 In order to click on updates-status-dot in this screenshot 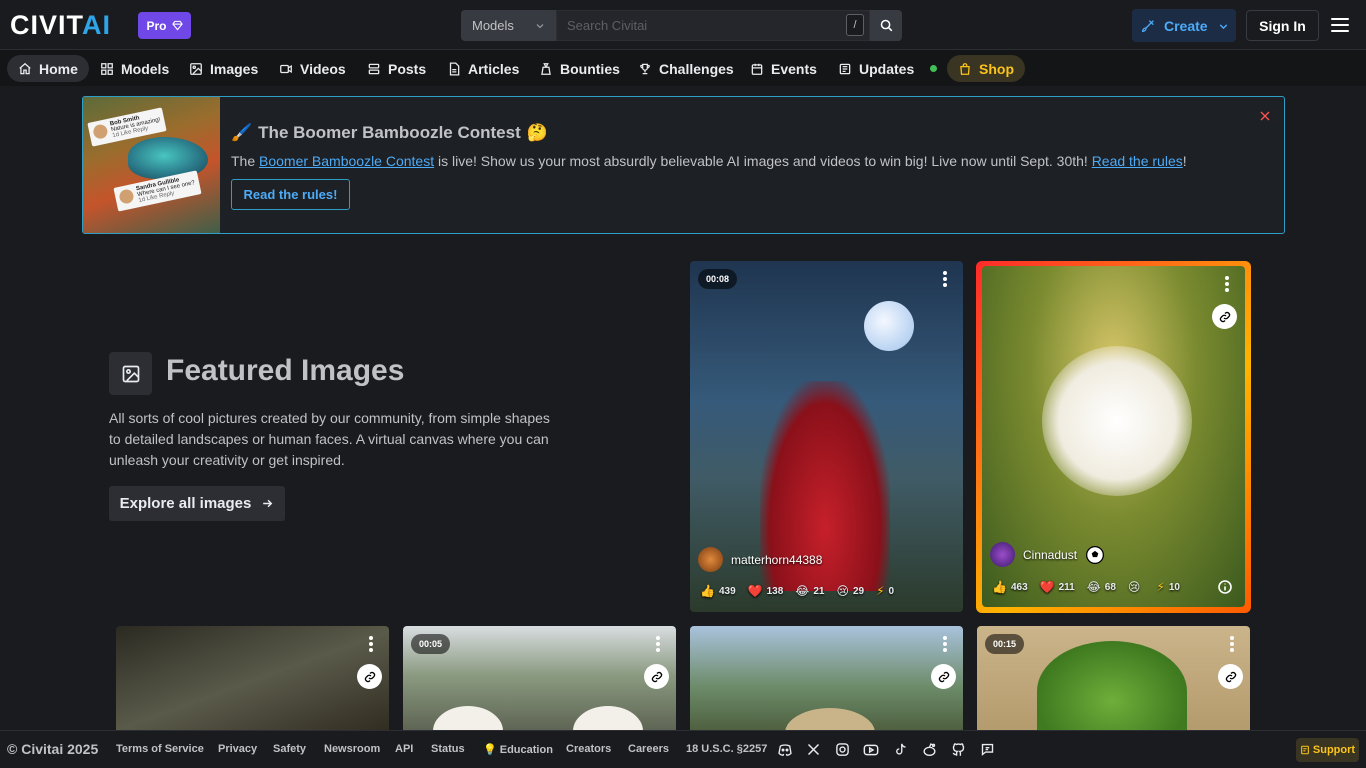, I will do `click(934, 68)`.